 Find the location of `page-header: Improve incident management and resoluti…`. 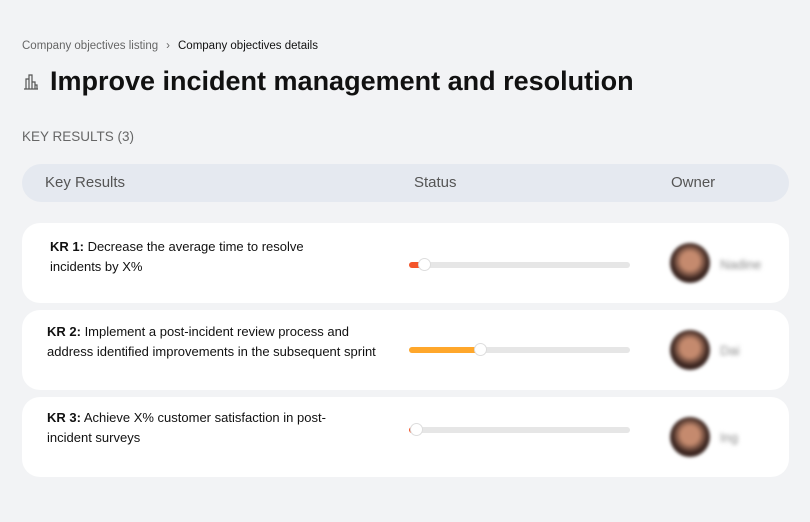

page-header: Improve incident management and resoluti… is located at coordinates (328, 81).